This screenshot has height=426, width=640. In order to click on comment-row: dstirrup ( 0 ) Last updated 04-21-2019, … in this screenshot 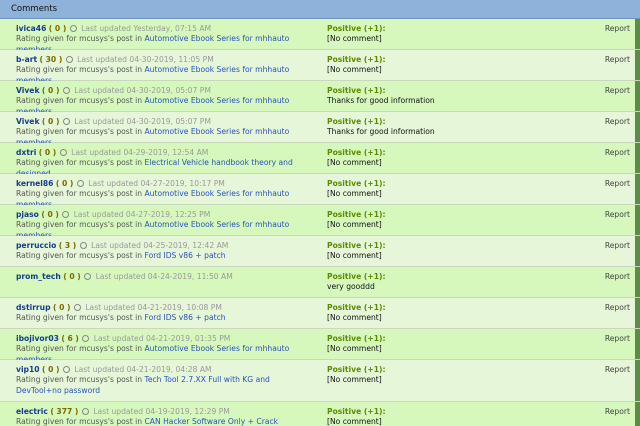, I will do `click(320, 313)`.